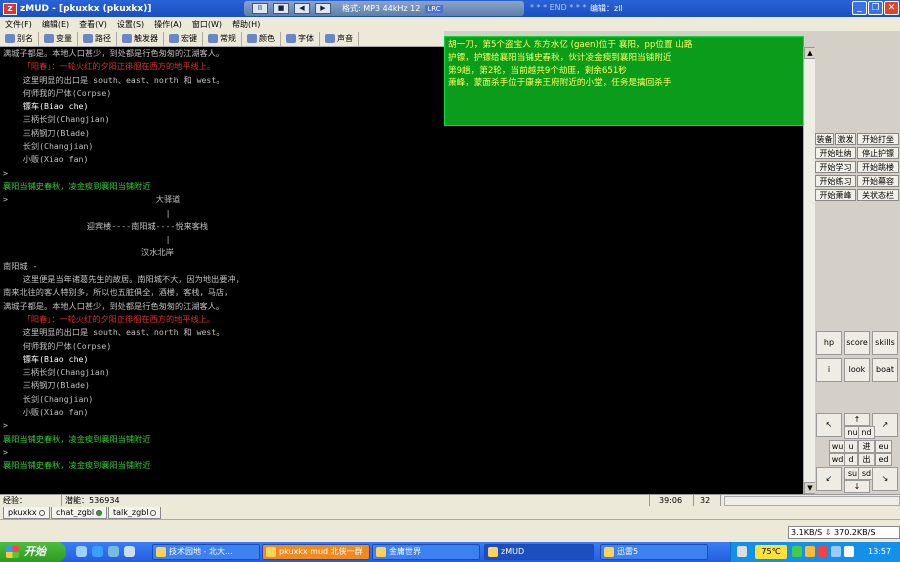  Describe the element at coordinates (878, 195) in the screenshot. I see `close-statusbar-button: 关状态栏` at that location.